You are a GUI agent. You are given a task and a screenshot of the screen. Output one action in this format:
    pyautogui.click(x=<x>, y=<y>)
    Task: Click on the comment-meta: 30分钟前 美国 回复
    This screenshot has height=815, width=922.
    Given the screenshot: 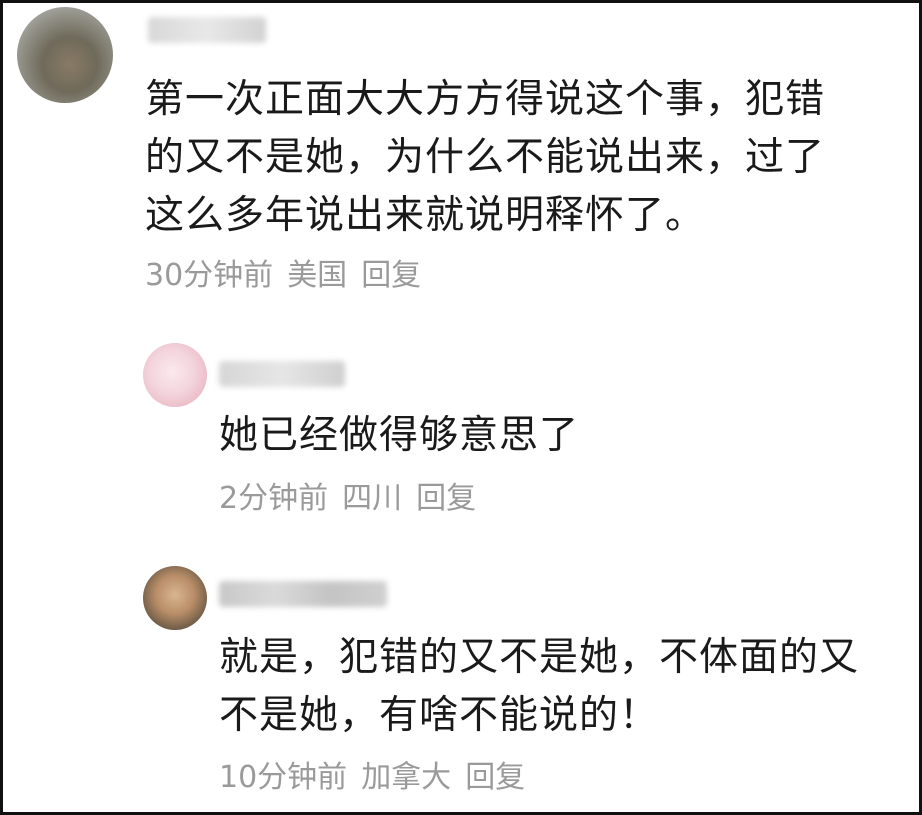 What is the action you would take?
    pyautogui.click(x=290, y=276)
    